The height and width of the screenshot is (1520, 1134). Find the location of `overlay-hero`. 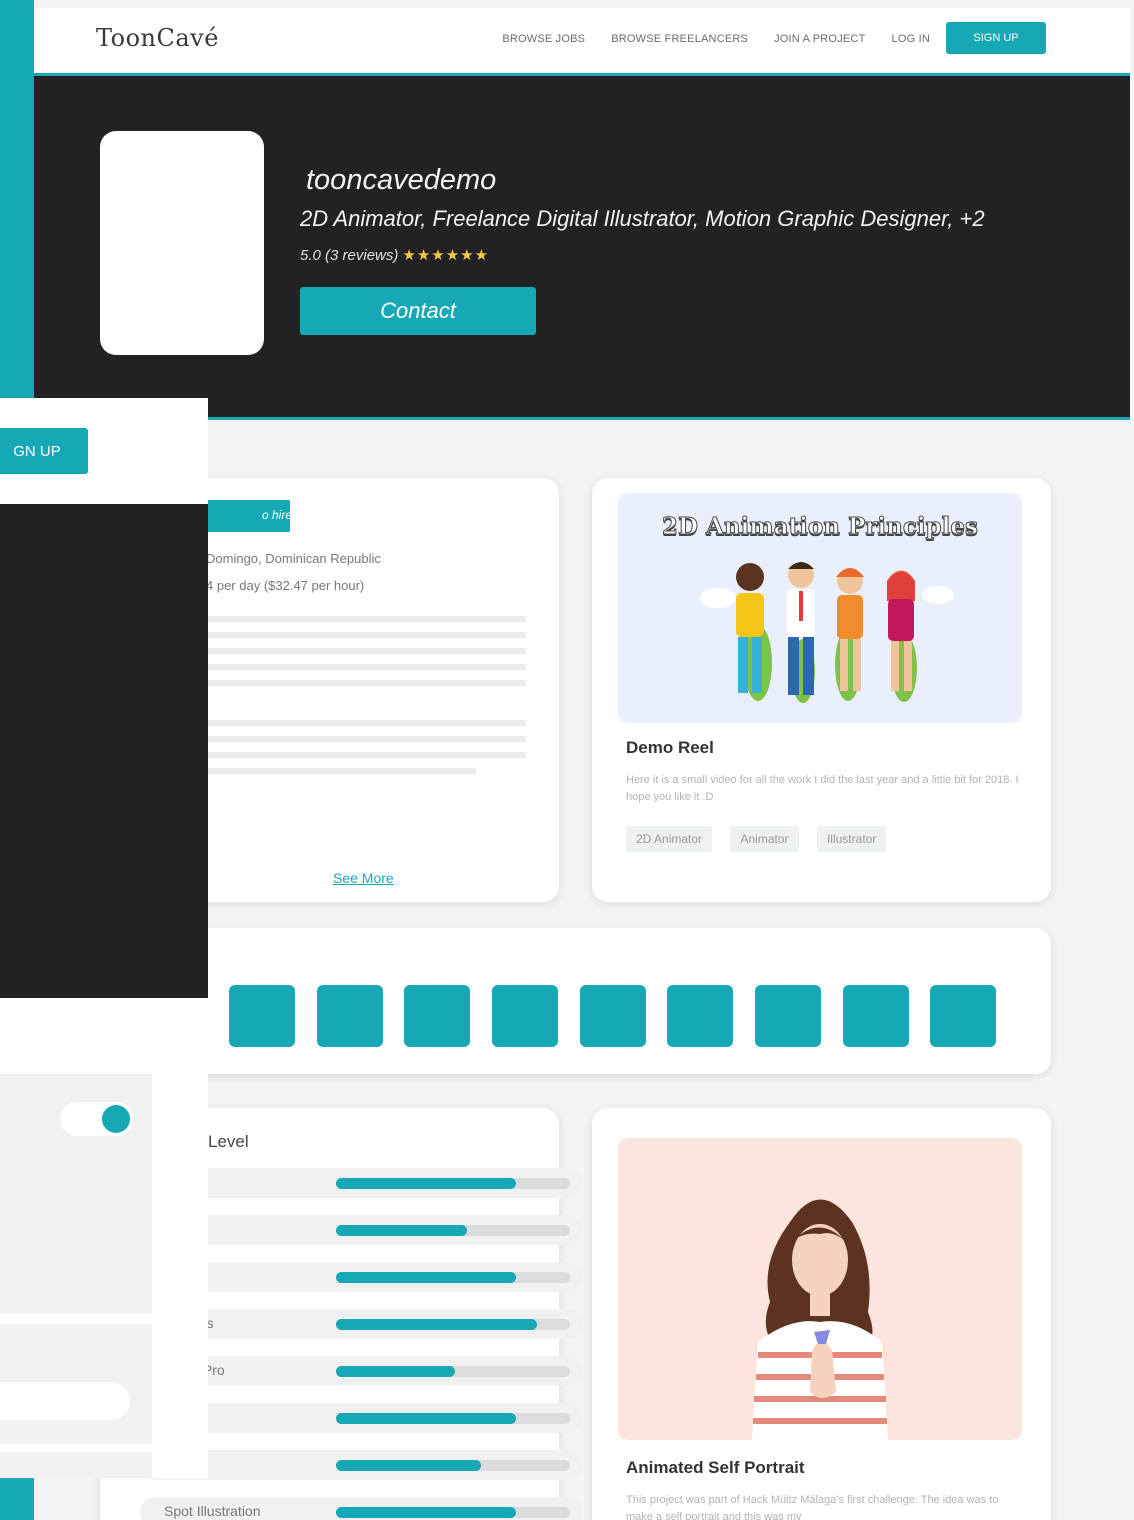

overlay-hero is located at coordinates (104, 751).